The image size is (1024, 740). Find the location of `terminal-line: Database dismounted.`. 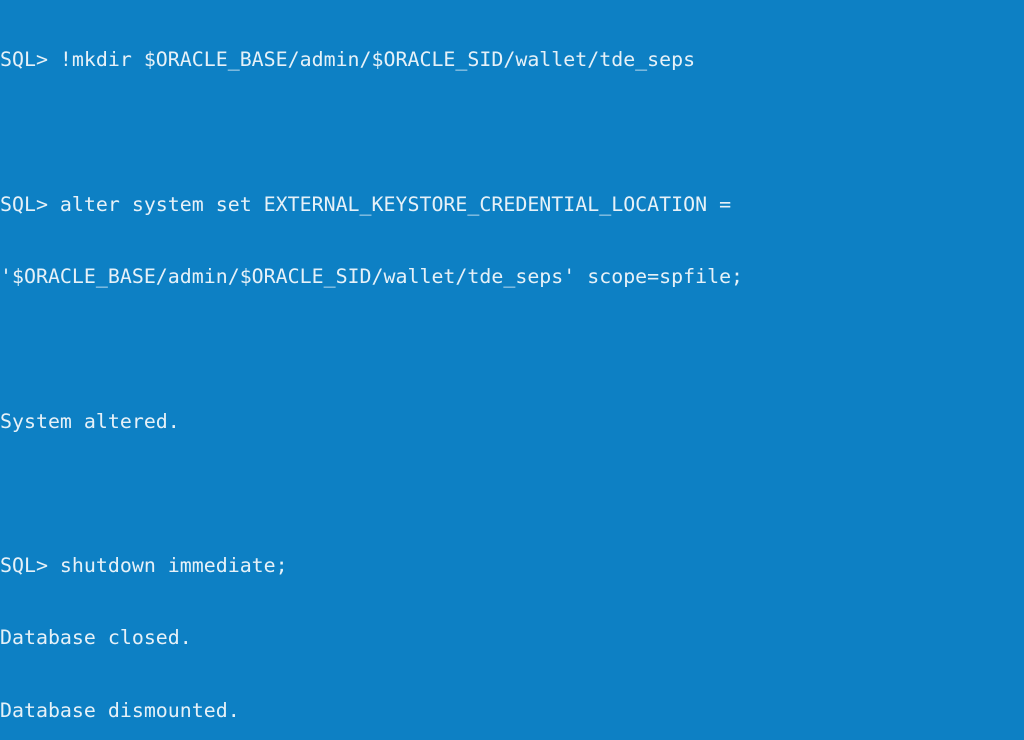

terminal-line: Database dismounted. is located at coordinates (120, 710).